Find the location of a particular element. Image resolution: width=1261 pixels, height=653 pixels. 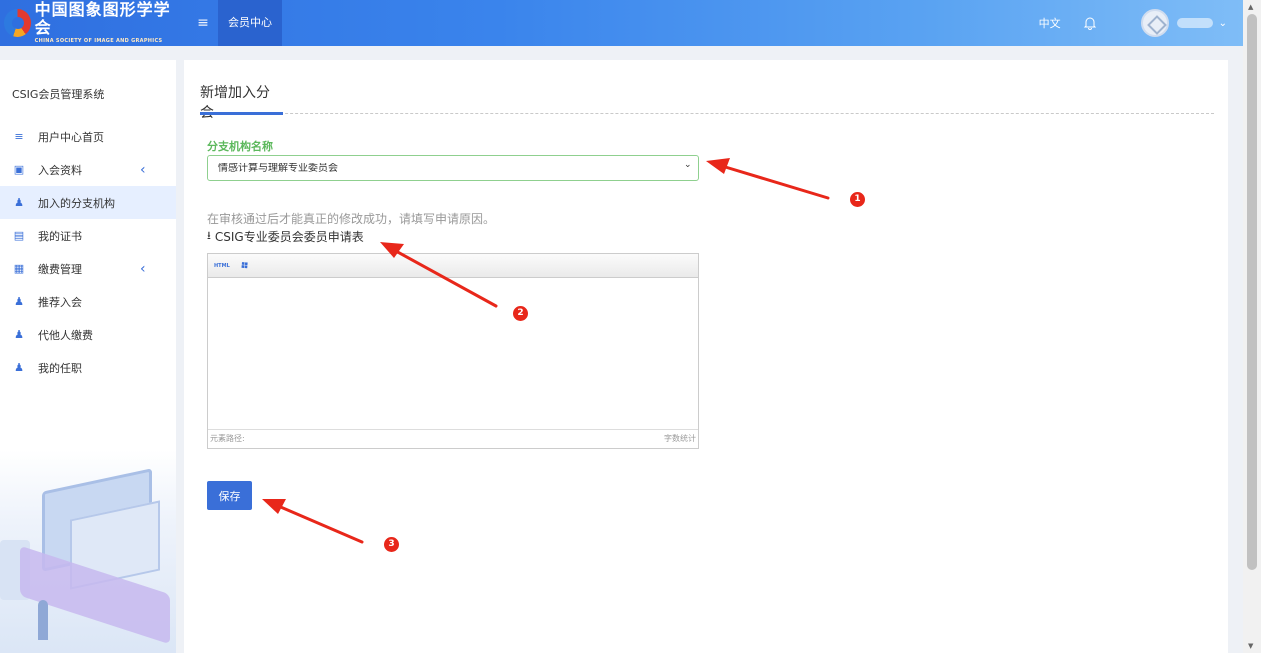

menu-toggle-icon: ≡ is located at coordinates (203, 23).